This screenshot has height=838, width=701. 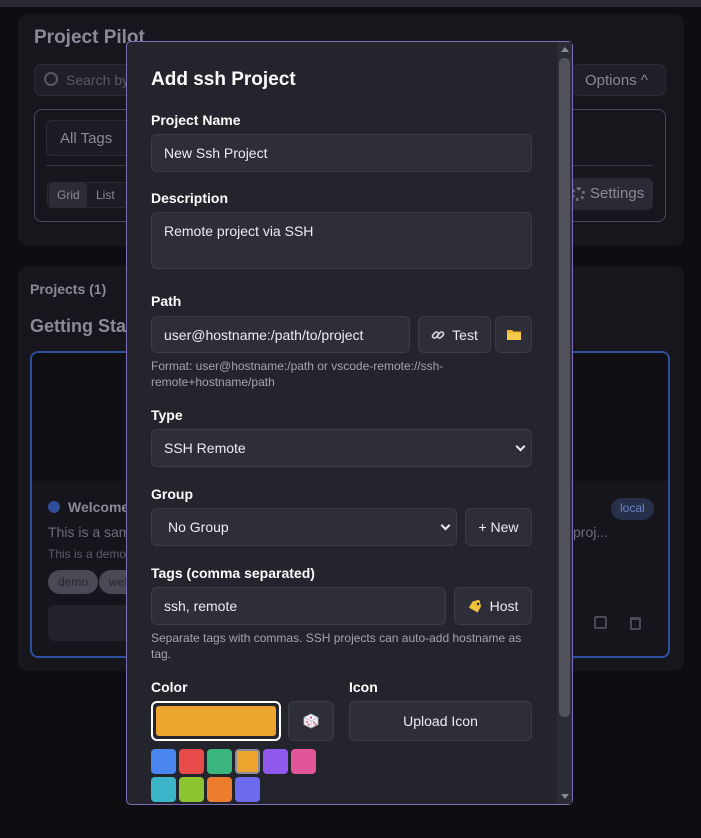 What do you see at coordinates (223, 79) in the screenshot?
I see `dialog-title: Add ssh Project` at bounding box center [223, 79].